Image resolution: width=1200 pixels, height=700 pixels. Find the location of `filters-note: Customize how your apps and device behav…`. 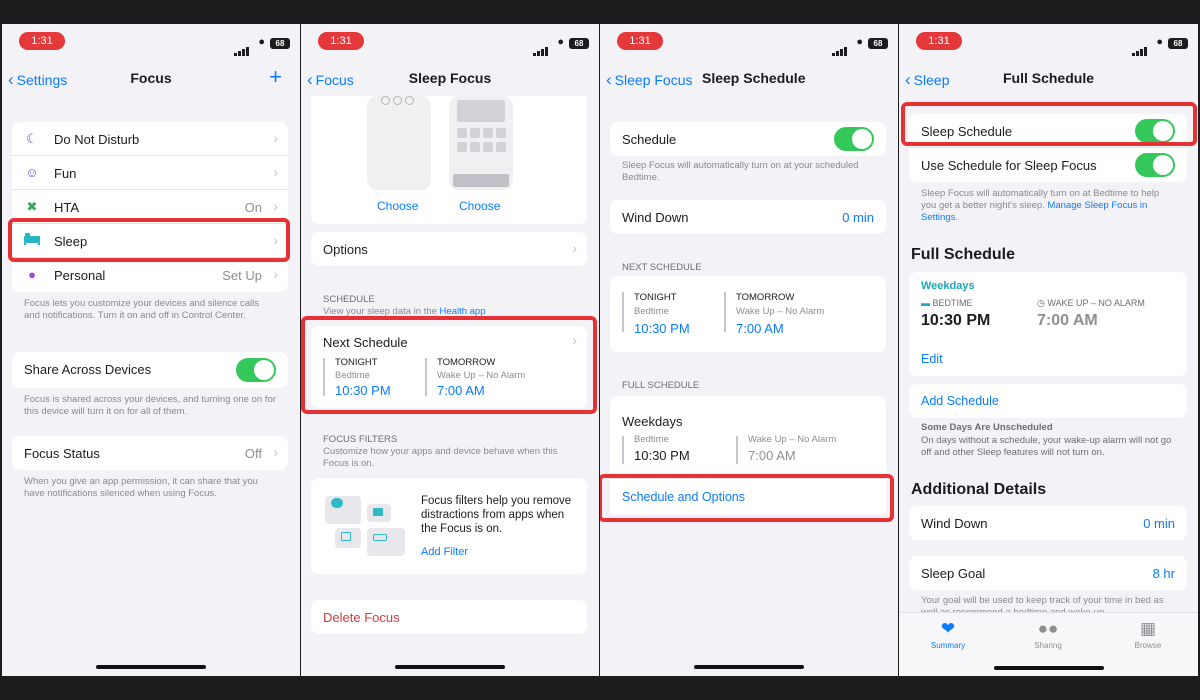

filters-note: Customize how your apps and device behav… is located at coordinates (440, 457).